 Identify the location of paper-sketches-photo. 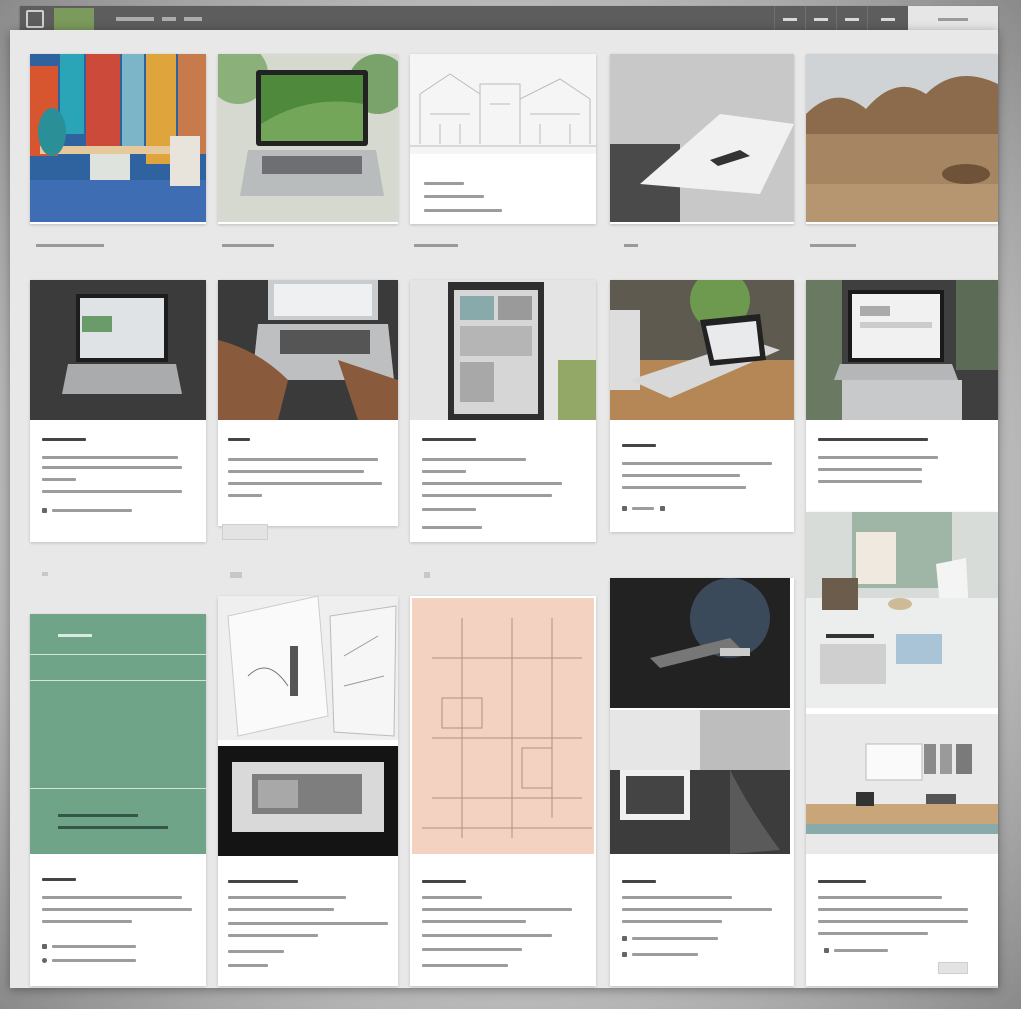
(308, 668).